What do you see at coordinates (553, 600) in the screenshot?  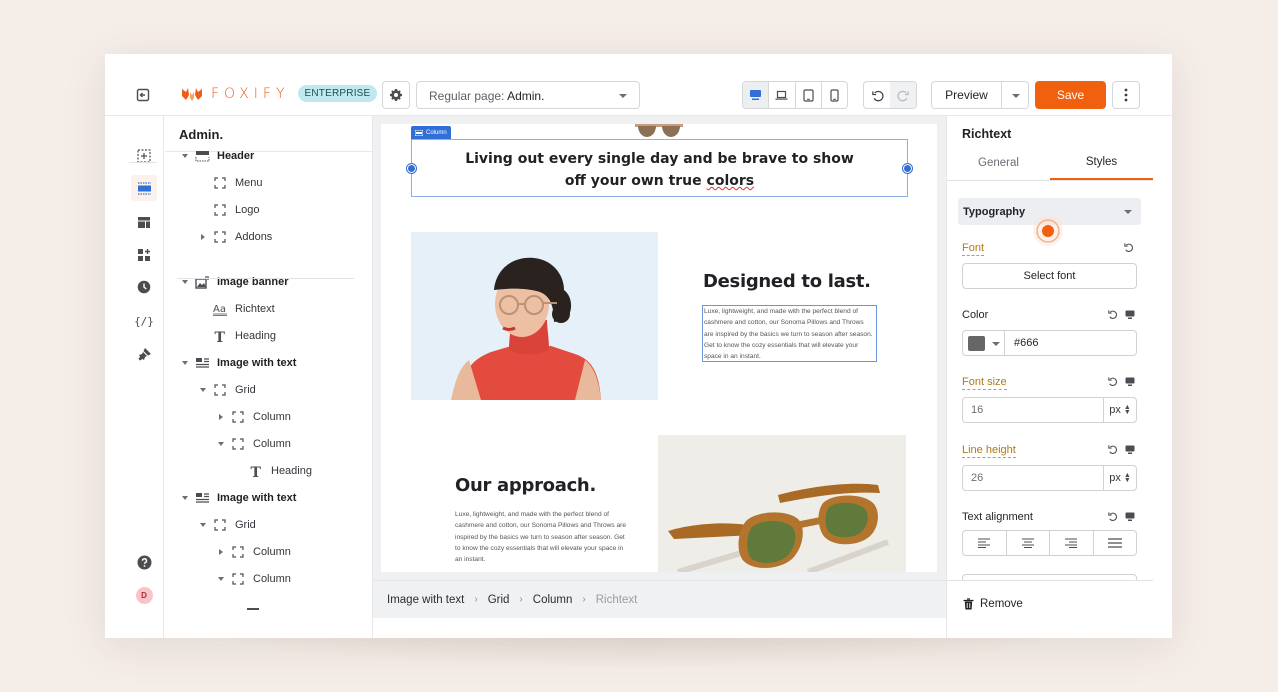 I see `breadcrumb-item: Column` at bounding box center [553, 600].